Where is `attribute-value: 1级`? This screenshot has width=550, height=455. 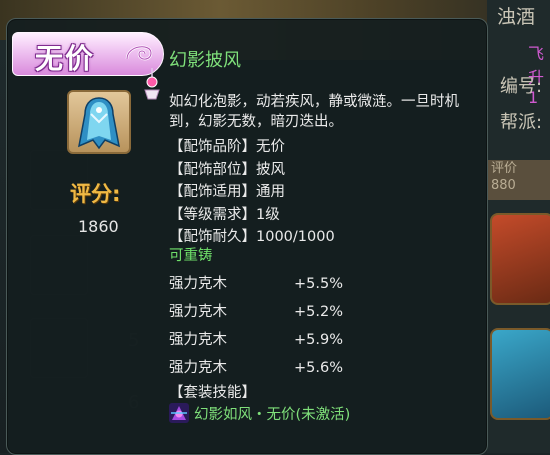
attribute-value: 1级 is located at coordinates (268, 214).